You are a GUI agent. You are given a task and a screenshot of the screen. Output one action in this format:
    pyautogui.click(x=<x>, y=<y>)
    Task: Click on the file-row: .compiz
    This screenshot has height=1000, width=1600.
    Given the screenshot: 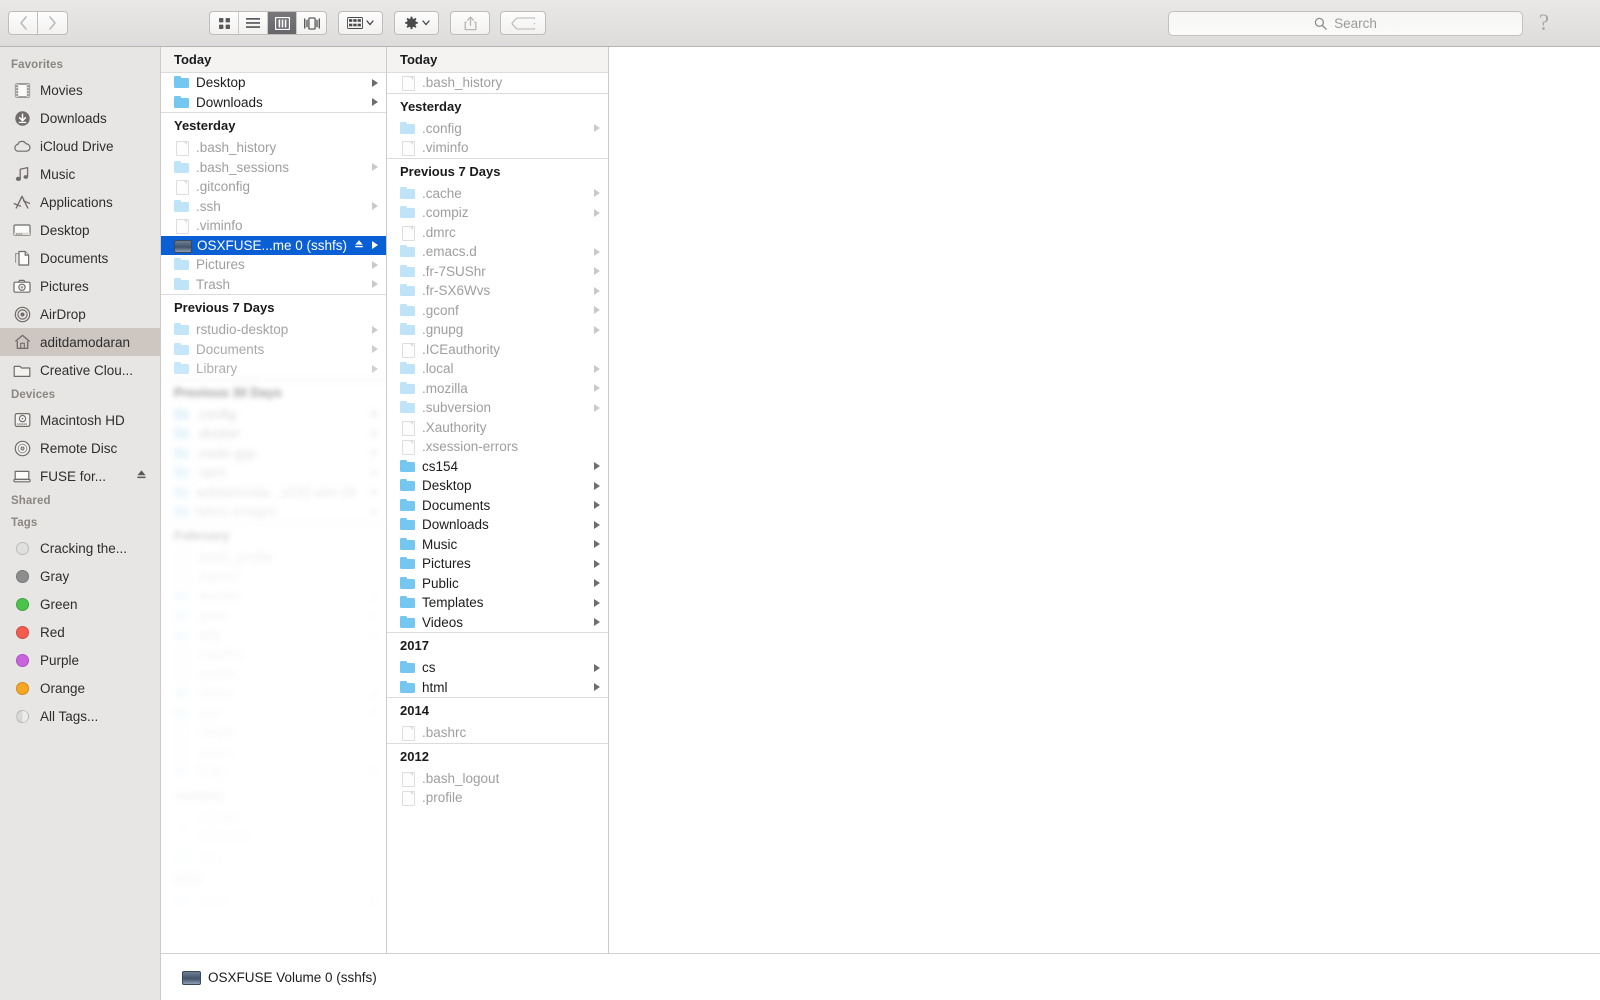 What is the action you would take?
    pyautogui.click(x=497, y=213)
    